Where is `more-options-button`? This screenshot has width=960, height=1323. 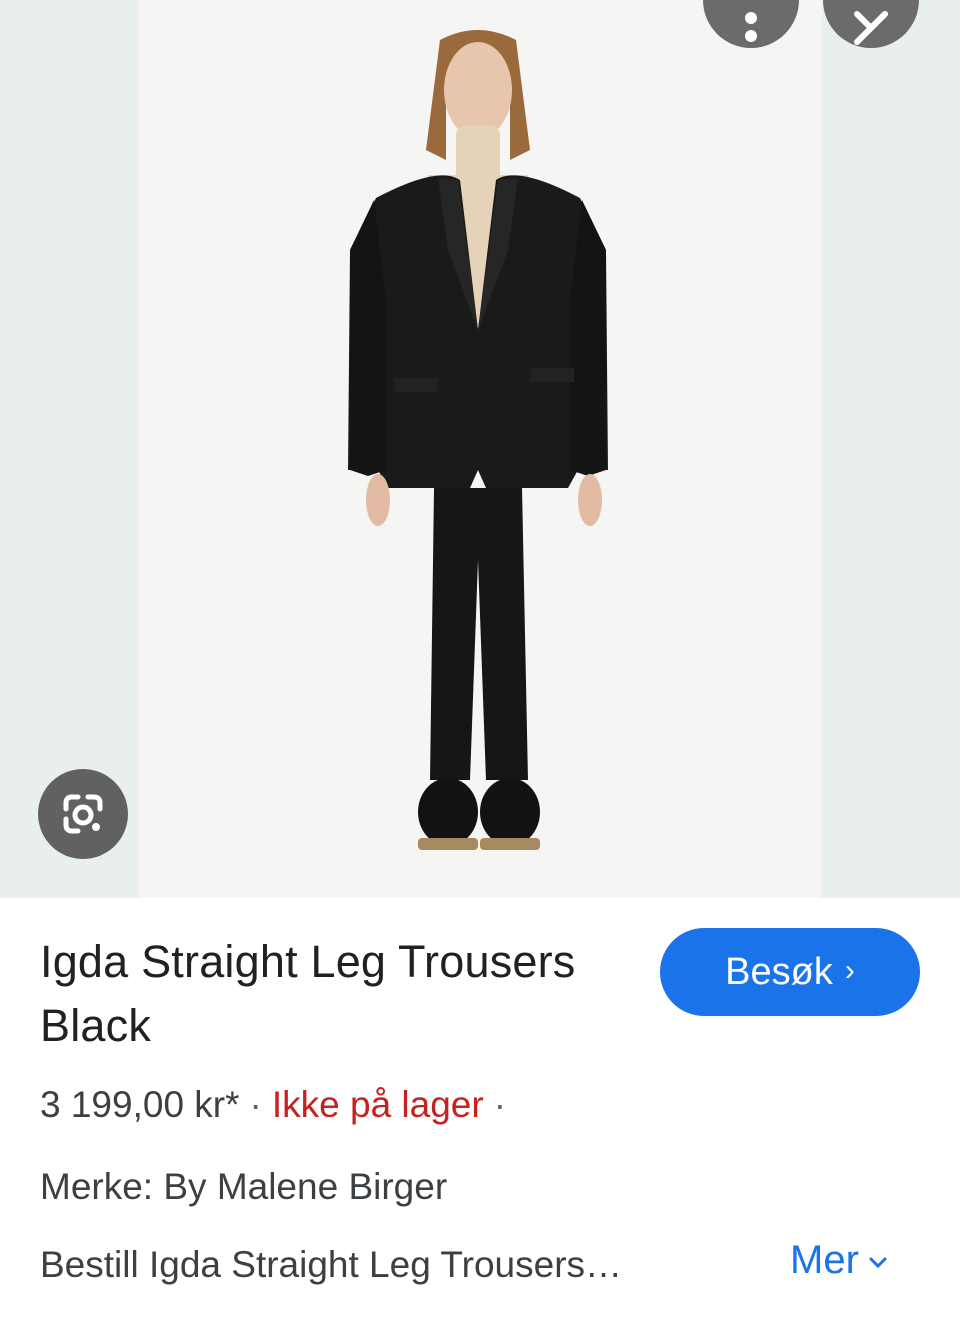 more-options-button is located at coordinates (751, 24).